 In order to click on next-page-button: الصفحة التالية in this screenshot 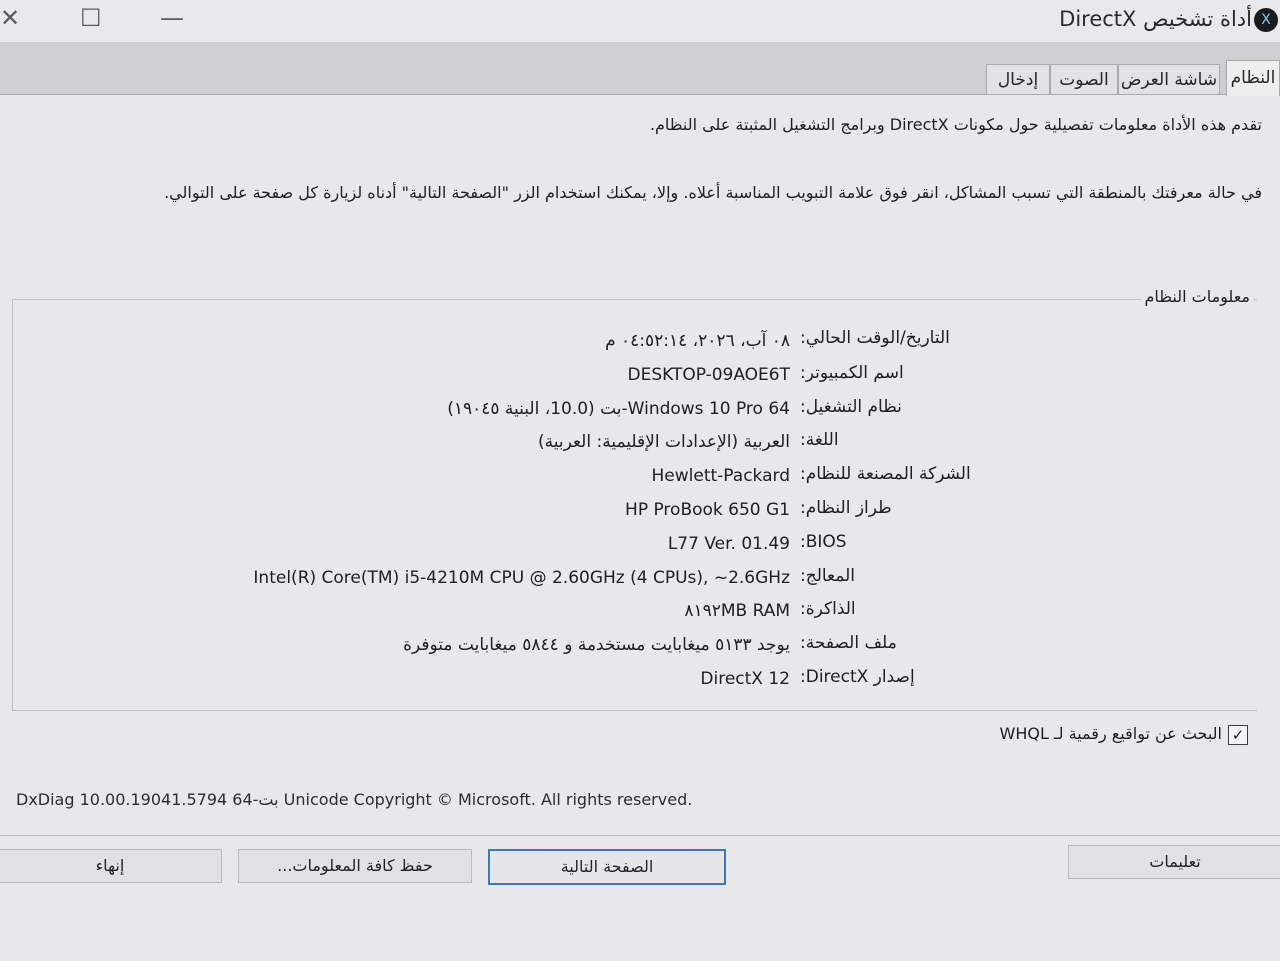, I will do `click(607, 867)`.